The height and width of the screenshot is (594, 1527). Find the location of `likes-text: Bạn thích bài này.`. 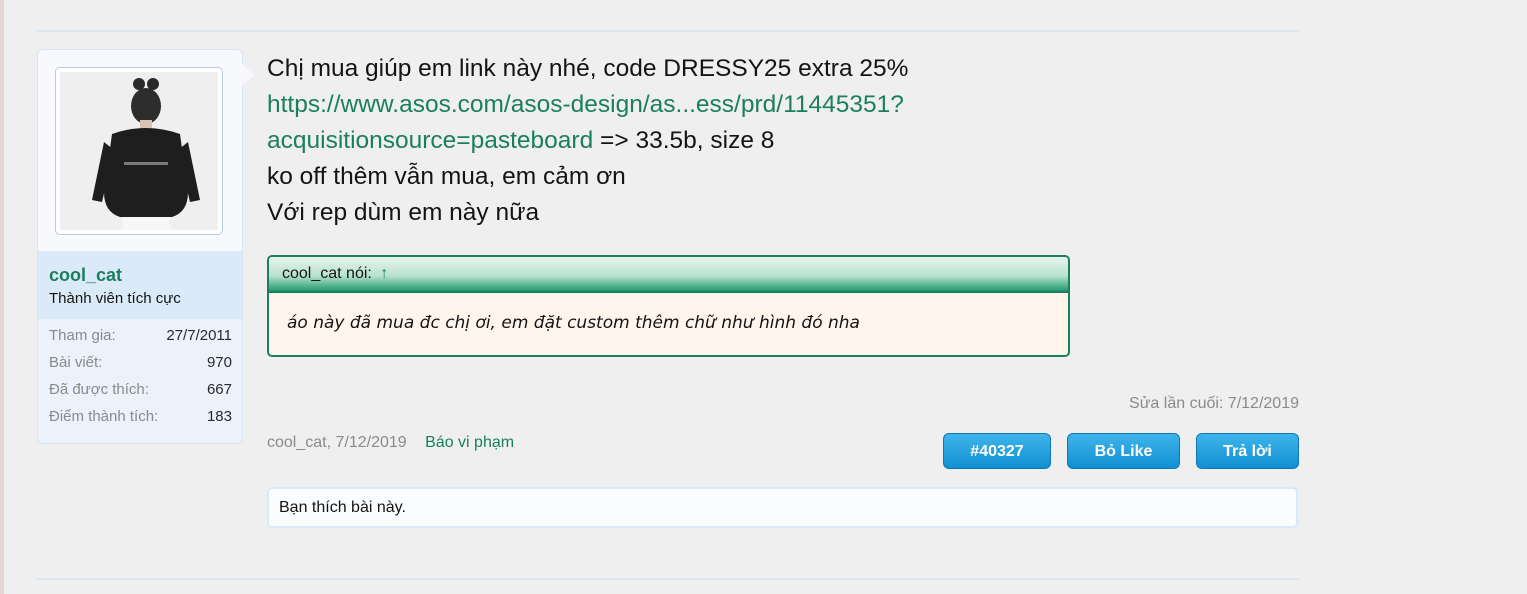

likes-text: Bạn thích bài này. is located at coordinates (342, 507).